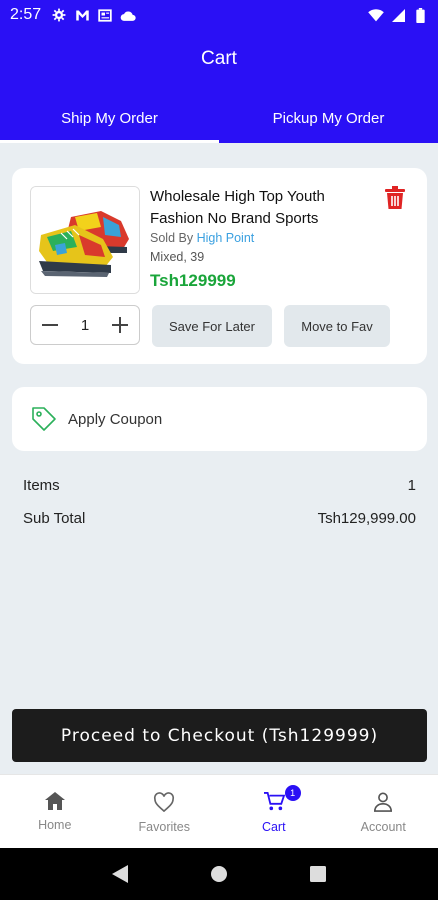 This screenshot has height=900, width=438. What do you see at coordinates (219, 419) in the screenshot?
I see `apply-coupon-row: Apply Coupon` at bounding box center [219, 419].